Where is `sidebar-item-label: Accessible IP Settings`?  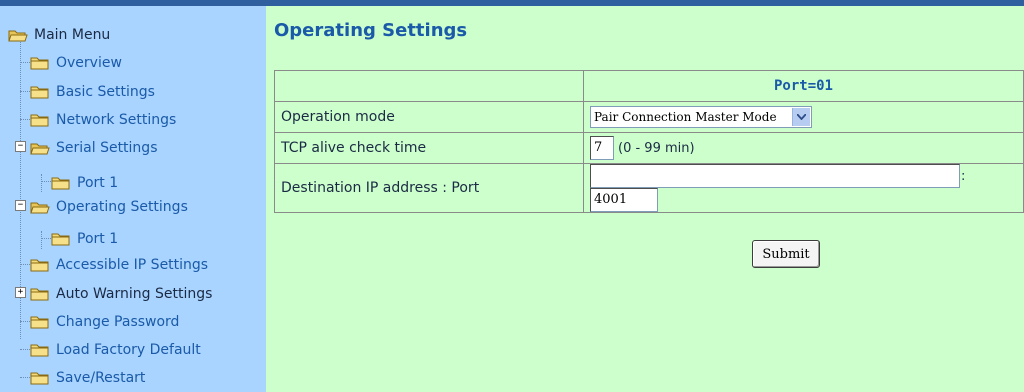
sidebar-item-label: Accessible IP Settings is located at coordinates (132, 265).